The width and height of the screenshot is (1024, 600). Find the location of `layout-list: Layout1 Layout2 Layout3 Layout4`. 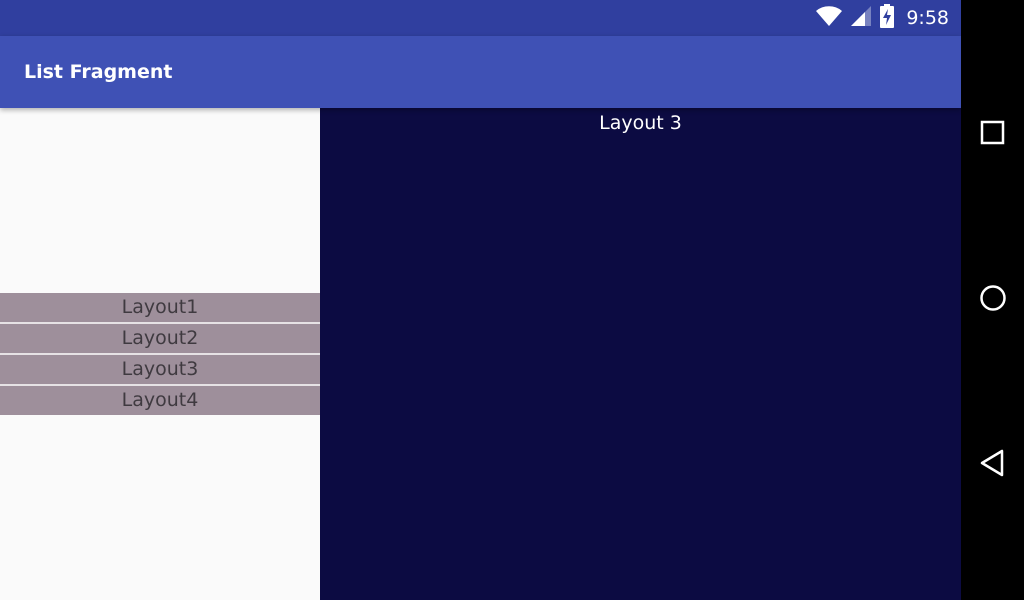

layout-list: Layout1 Layout2 Layout3 Layout4 is located at coordinates (160, 354).